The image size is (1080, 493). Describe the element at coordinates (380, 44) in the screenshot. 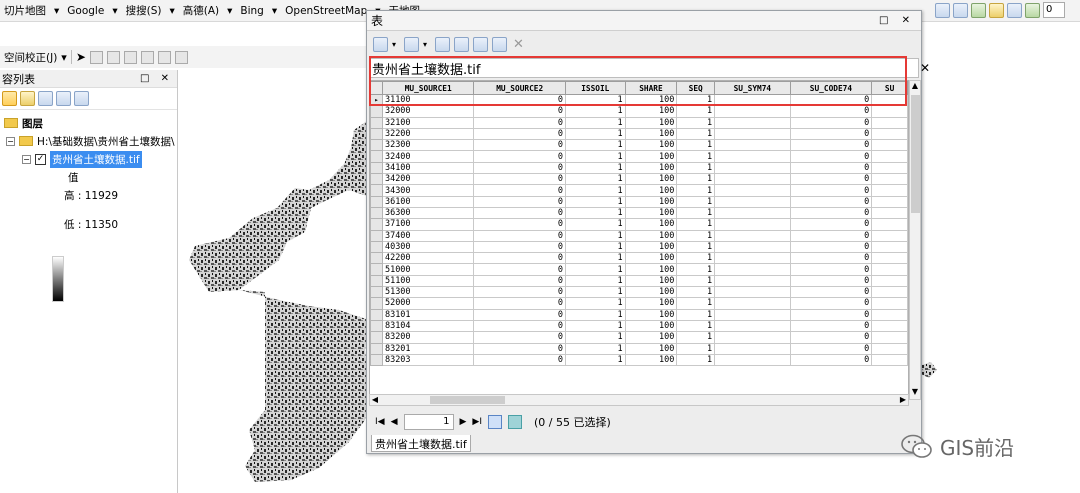

I see `table-options-icon` at that location.